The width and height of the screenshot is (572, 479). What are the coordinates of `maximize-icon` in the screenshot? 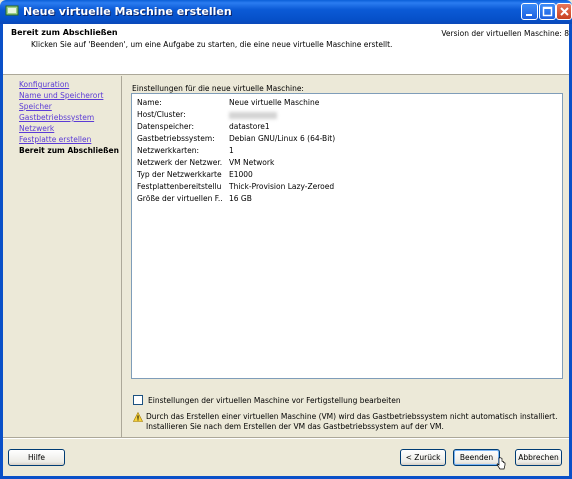 It's located at (547, 11).